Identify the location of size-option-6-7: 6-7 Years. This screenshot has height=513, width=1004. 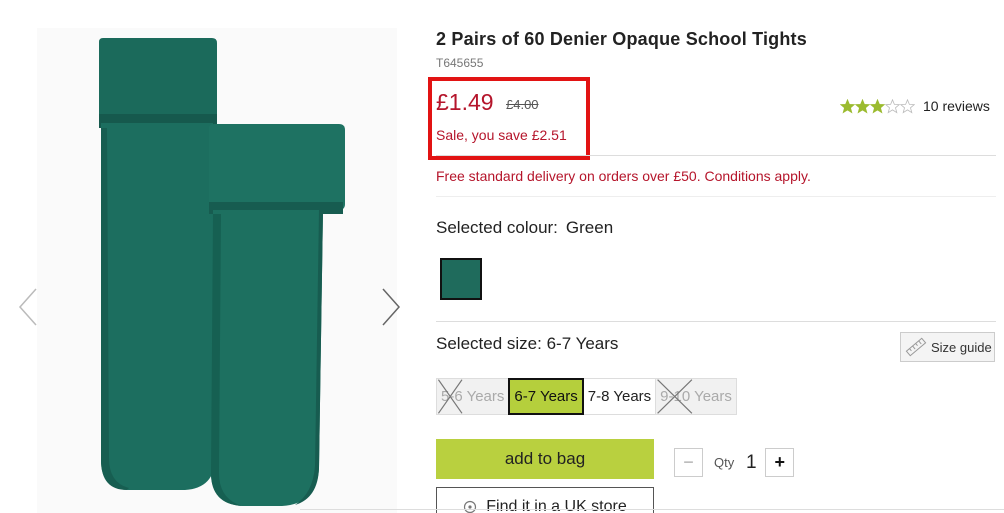
(546, 396).